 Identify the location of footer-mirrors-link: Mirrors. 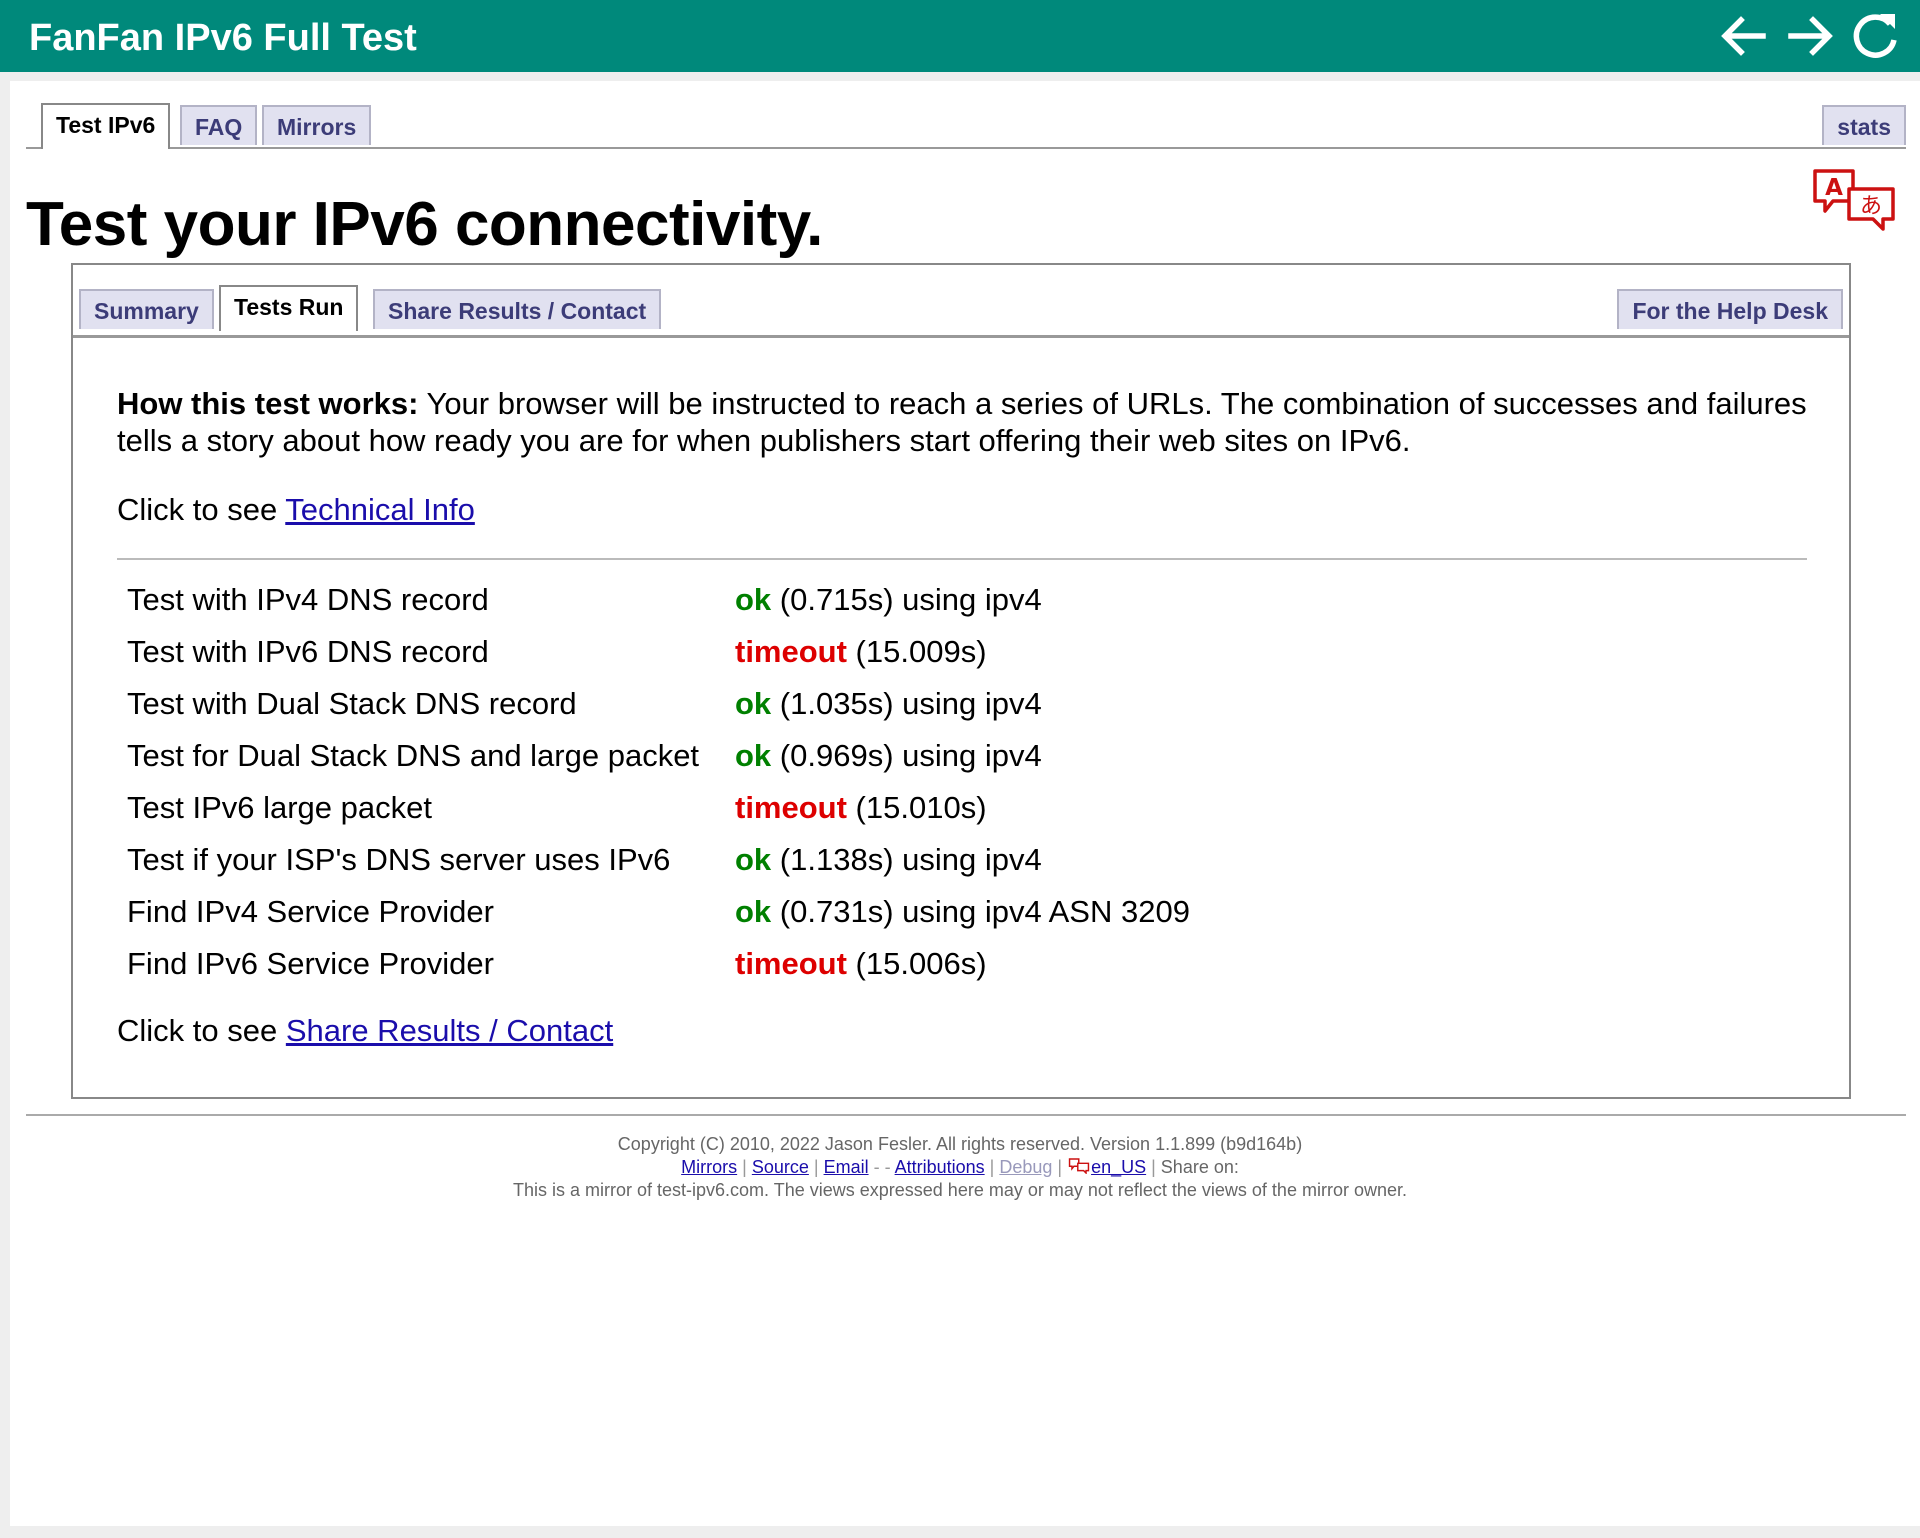
(709, 1167).